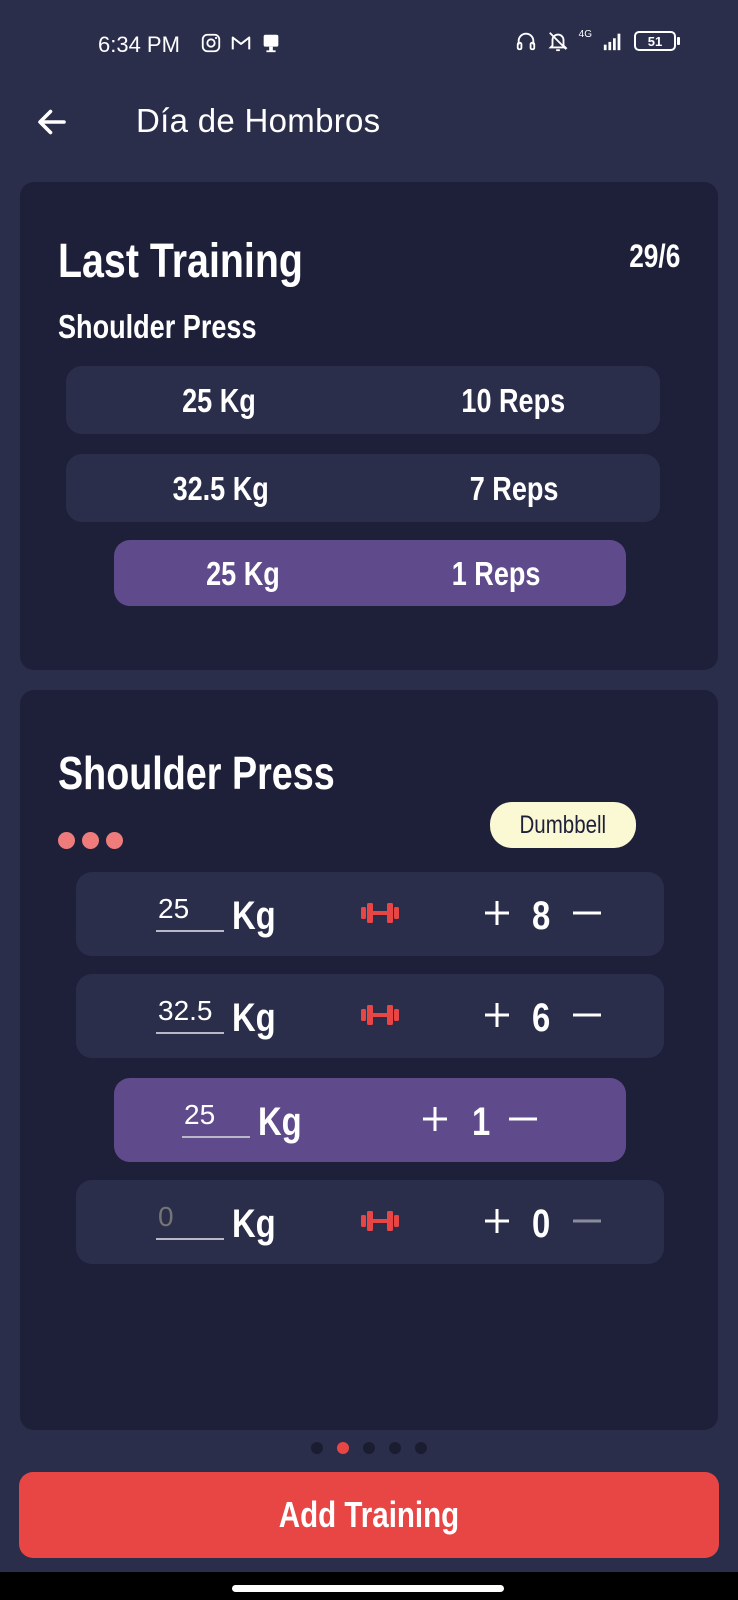 This screenshot has width=738, height=1600. What do you see at coordinates (541, 1018) in the screenshot?
I see `reps-count: 6` at bounding box center [541, 1018].